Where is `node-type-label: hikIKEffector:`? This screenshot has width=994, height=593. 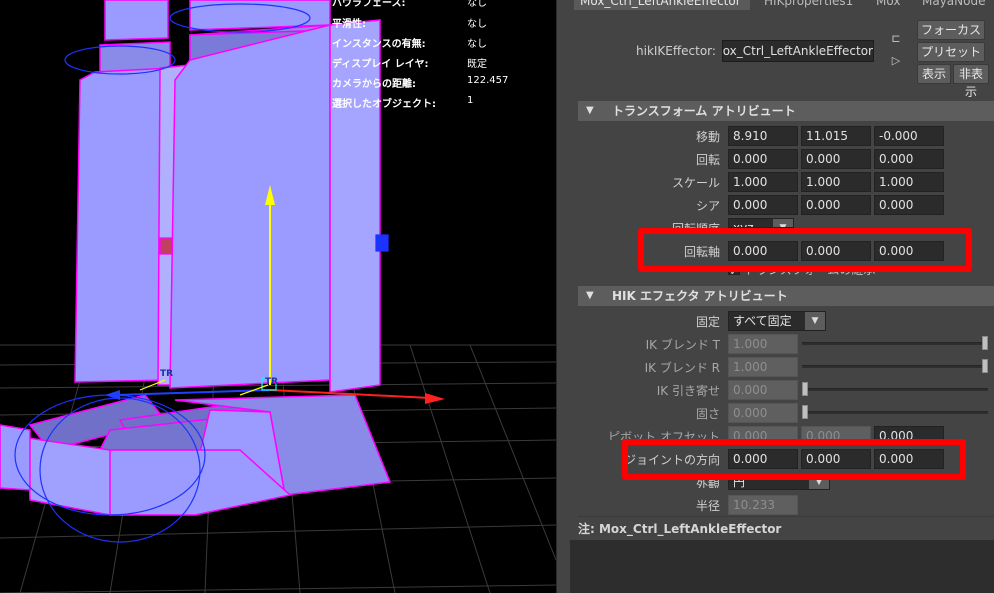 node-type-label: hikIKEffector: is located at coordinates (676, 51).